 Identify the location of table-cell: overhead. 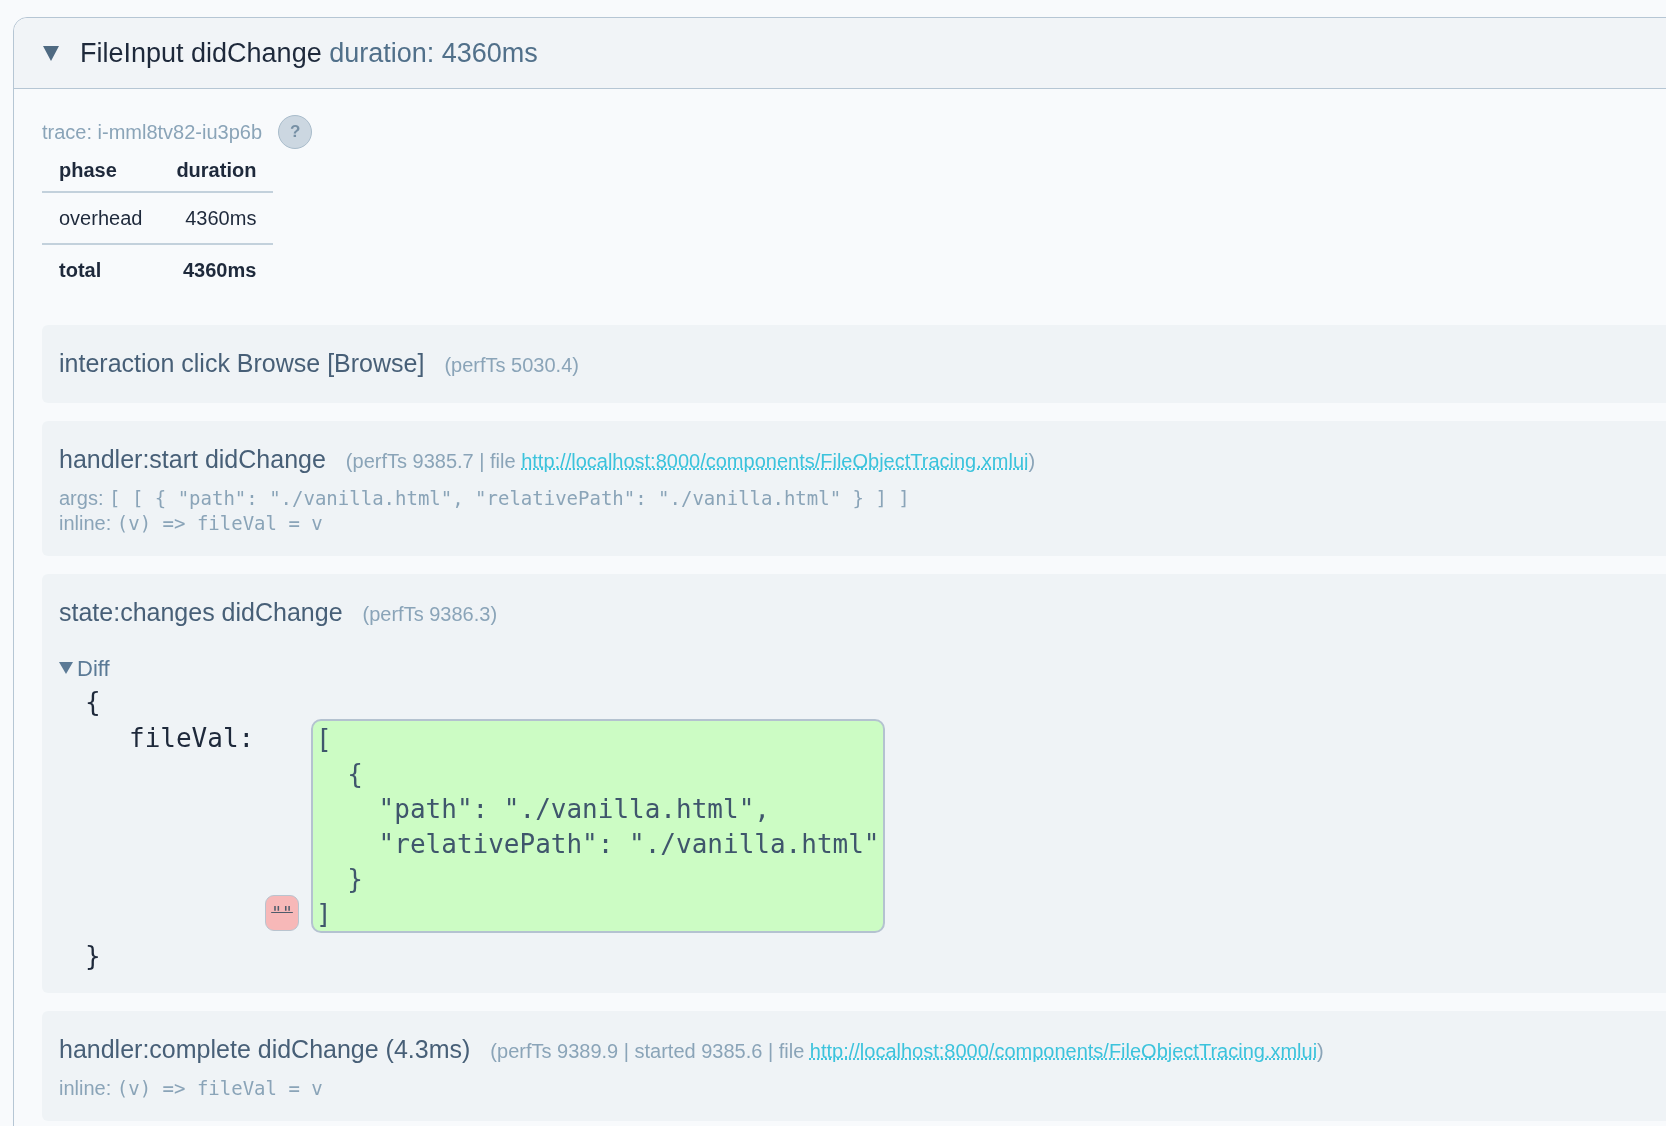
(101, 218).